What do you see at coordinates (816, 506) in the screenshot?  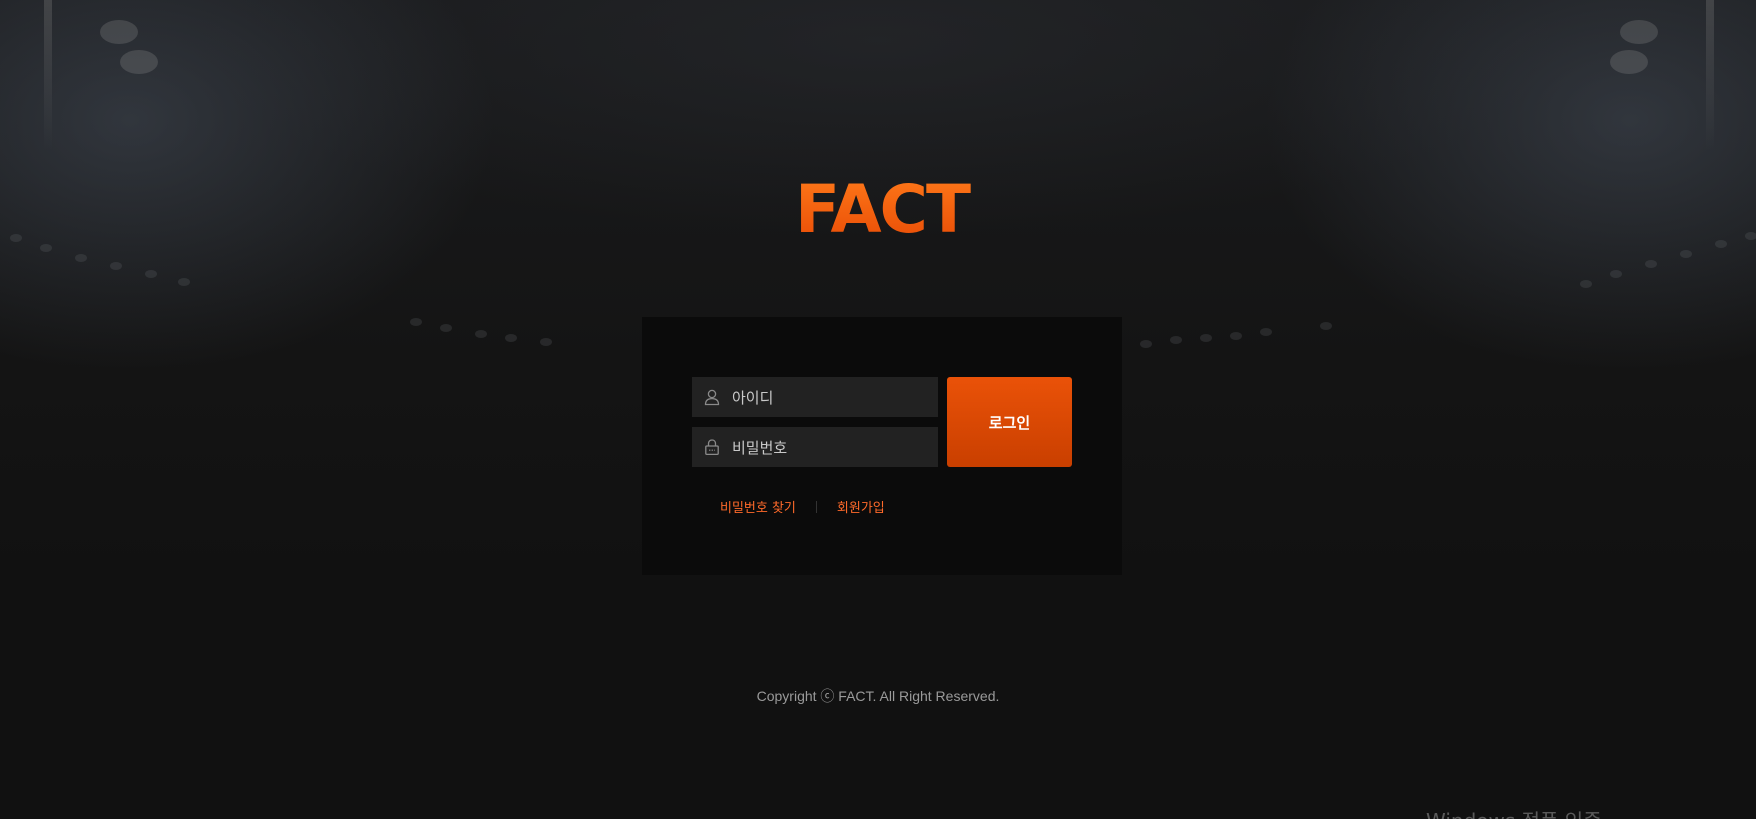 I see `link-divider` at bounding box center [816, 506].